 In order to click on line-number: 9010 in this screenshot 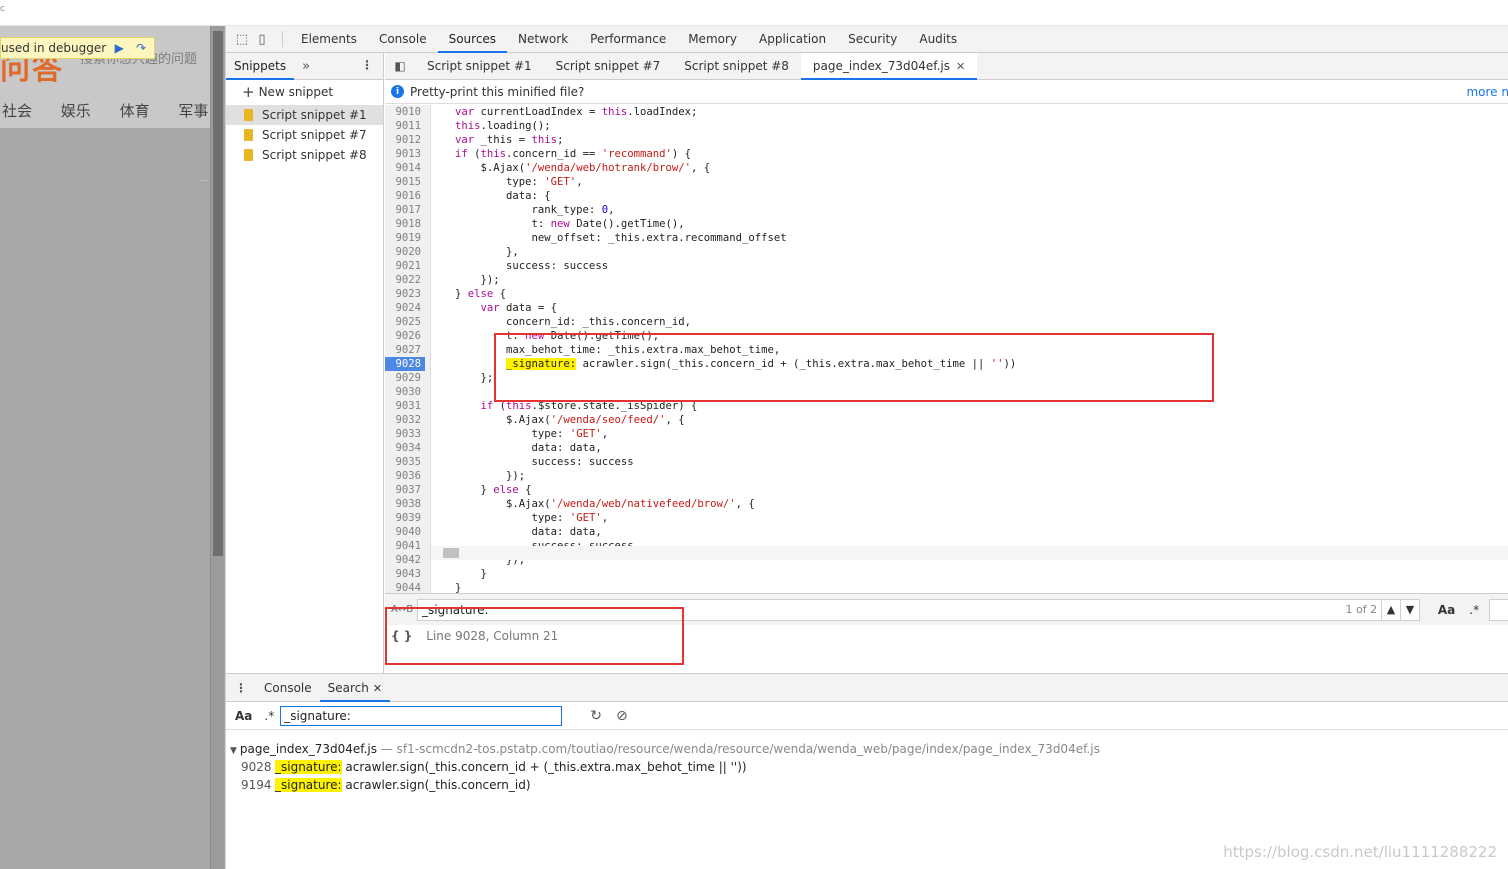, I will do `click(403, 112)`.